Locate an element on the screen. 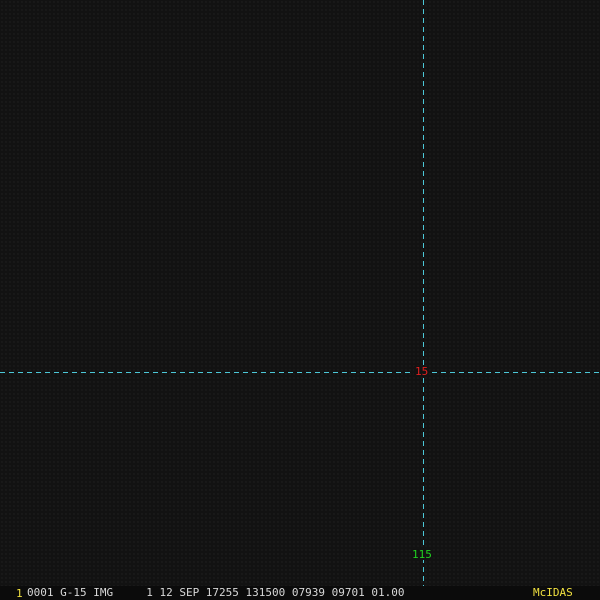  frame-number: 1 is located at coordinates (19, 593).